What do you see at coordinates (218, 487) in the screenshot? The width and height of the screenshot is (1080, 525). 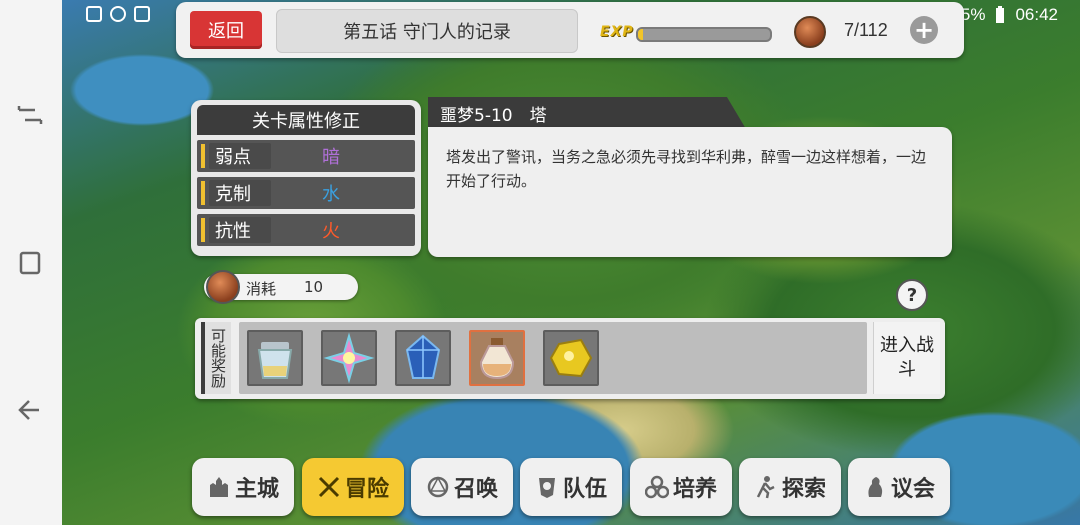 I see `castle-icon` at bounding box center [218, 487].